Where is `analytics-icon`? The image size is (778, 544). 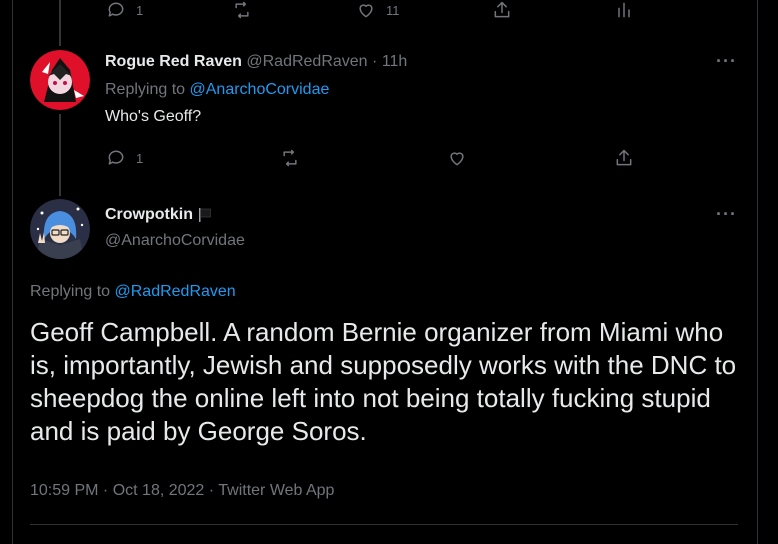
analytics-icon is located at coordinates (624, 10).